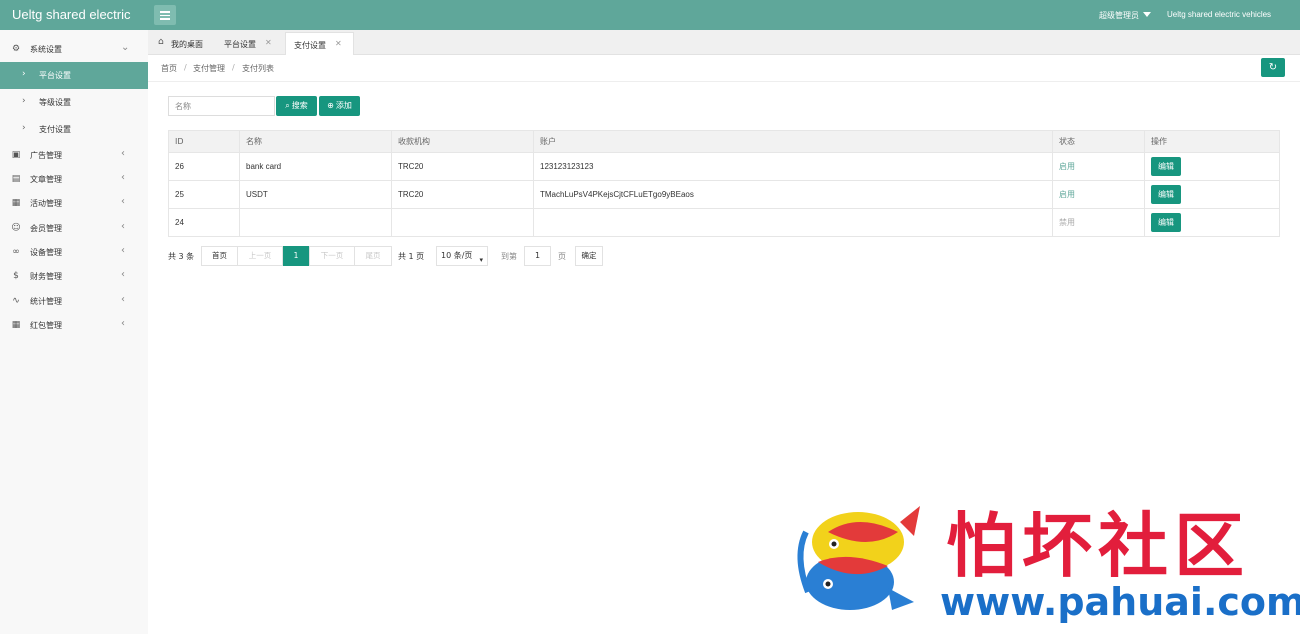 The height and width of the screenshot is (634, 1300). What do you see at coordinates (339, 106) in the screenshot?
I see `add-button: ⊕ 添加` at bounding box center [339, 106].